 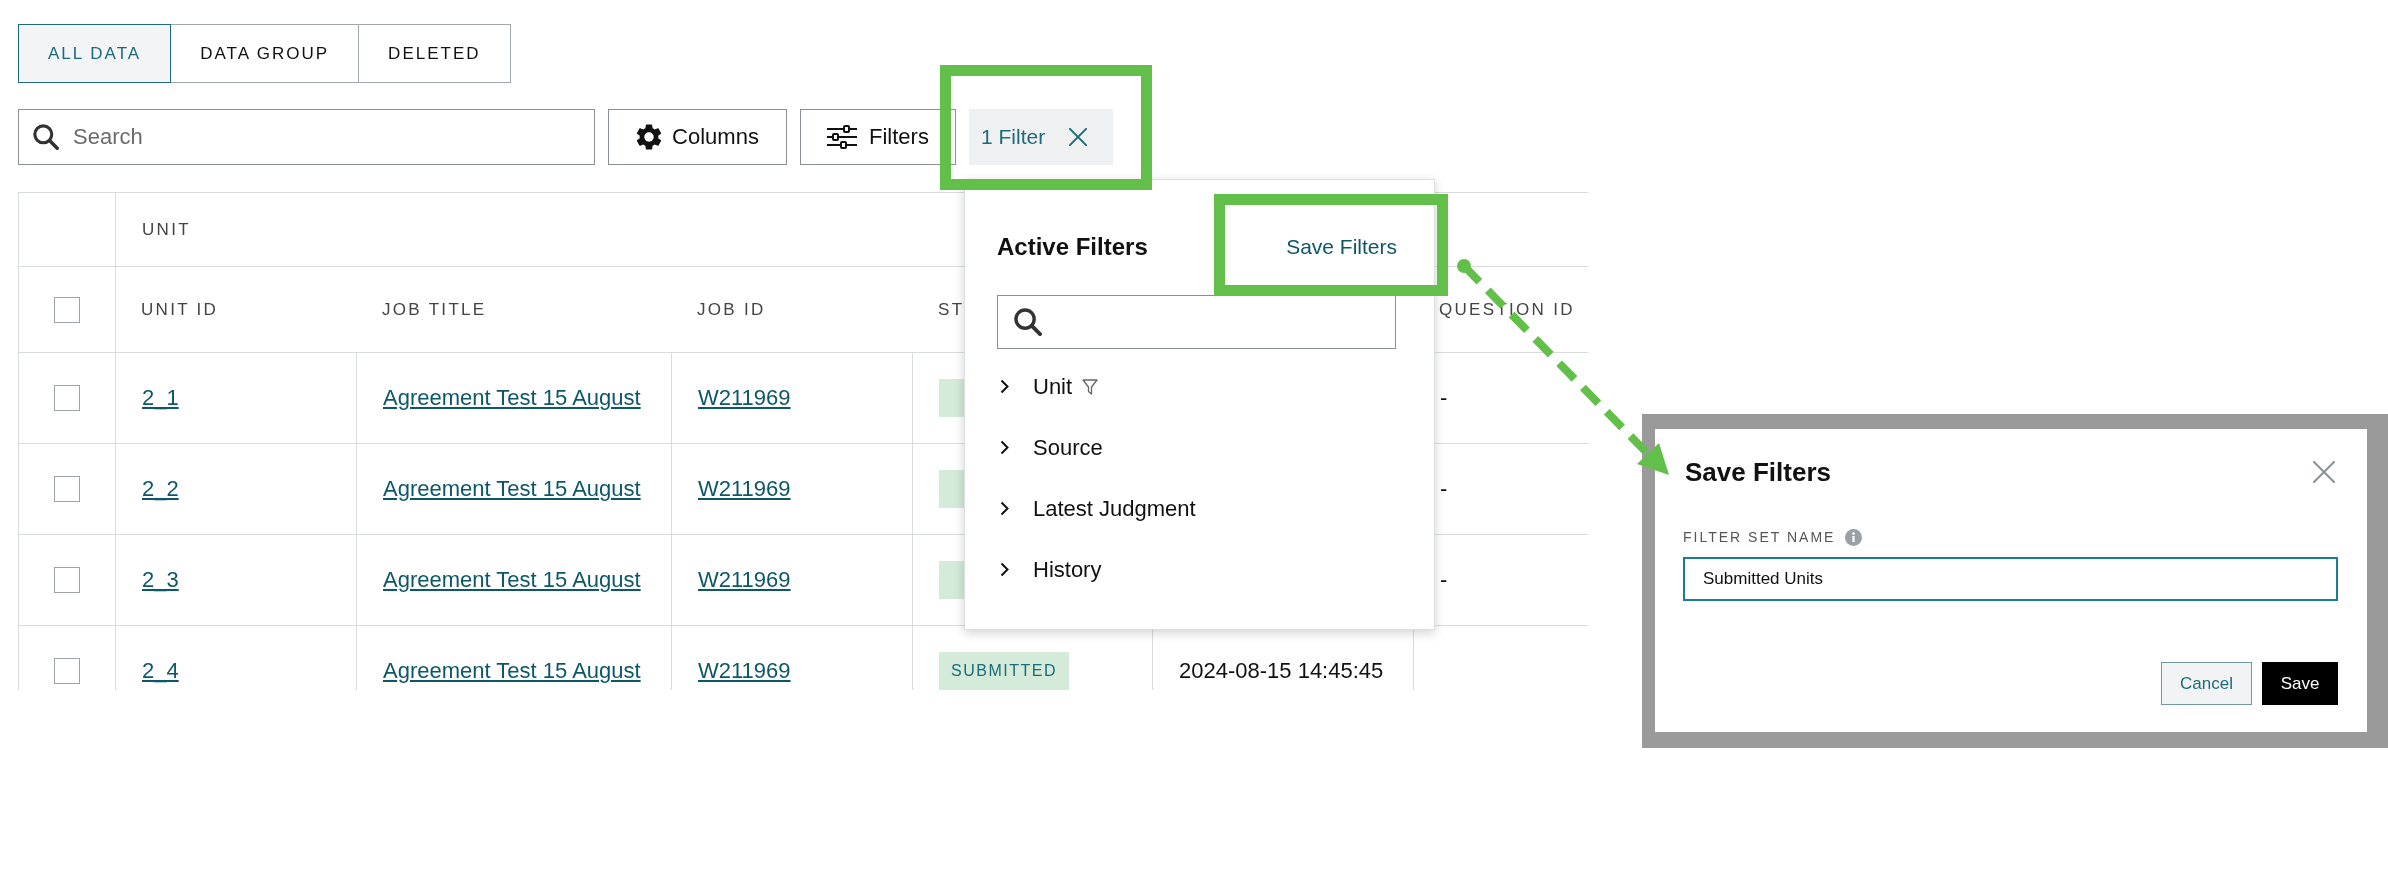 What do you see at coordinates (1759, 537) in the screenshot?
I see `field-label: FILTER SET NAME` at bounding box center [1759, 537].